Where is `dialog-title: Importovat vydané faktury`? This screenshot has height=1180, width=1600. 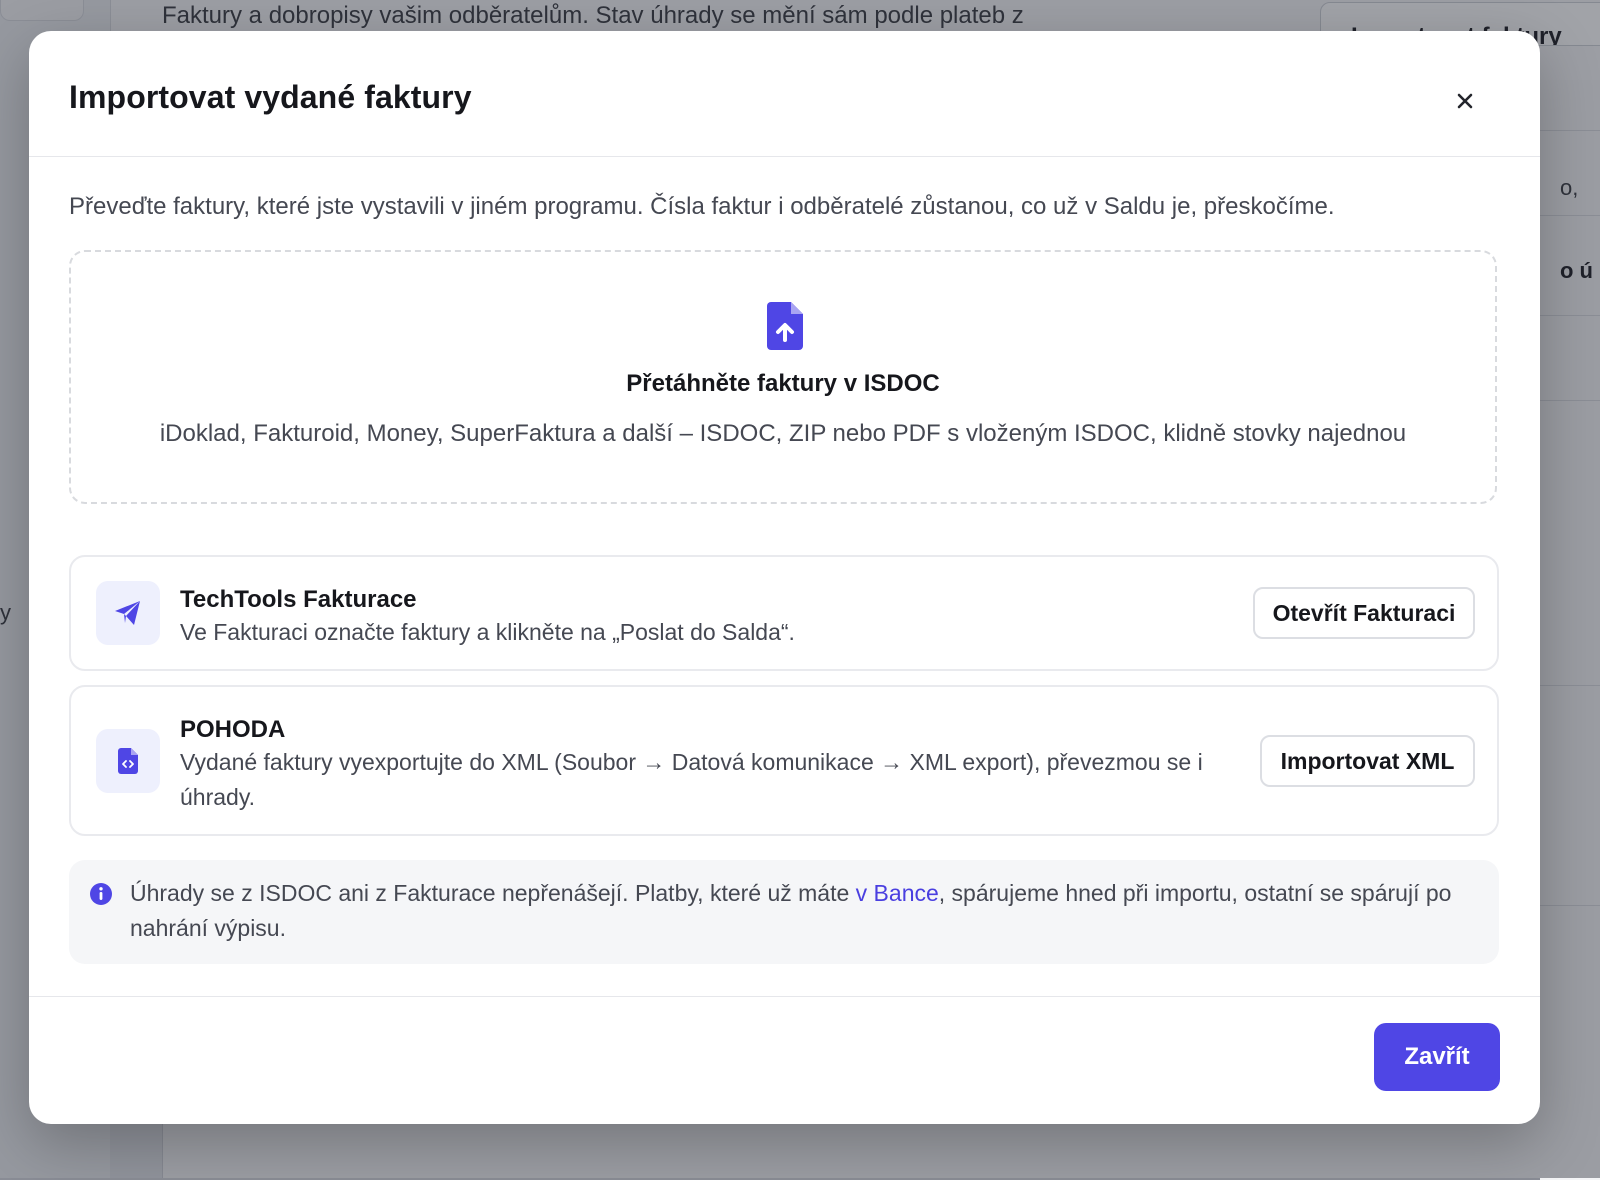 dialog-title: Importovat vydané faktury is located at coordinates (270, 97).